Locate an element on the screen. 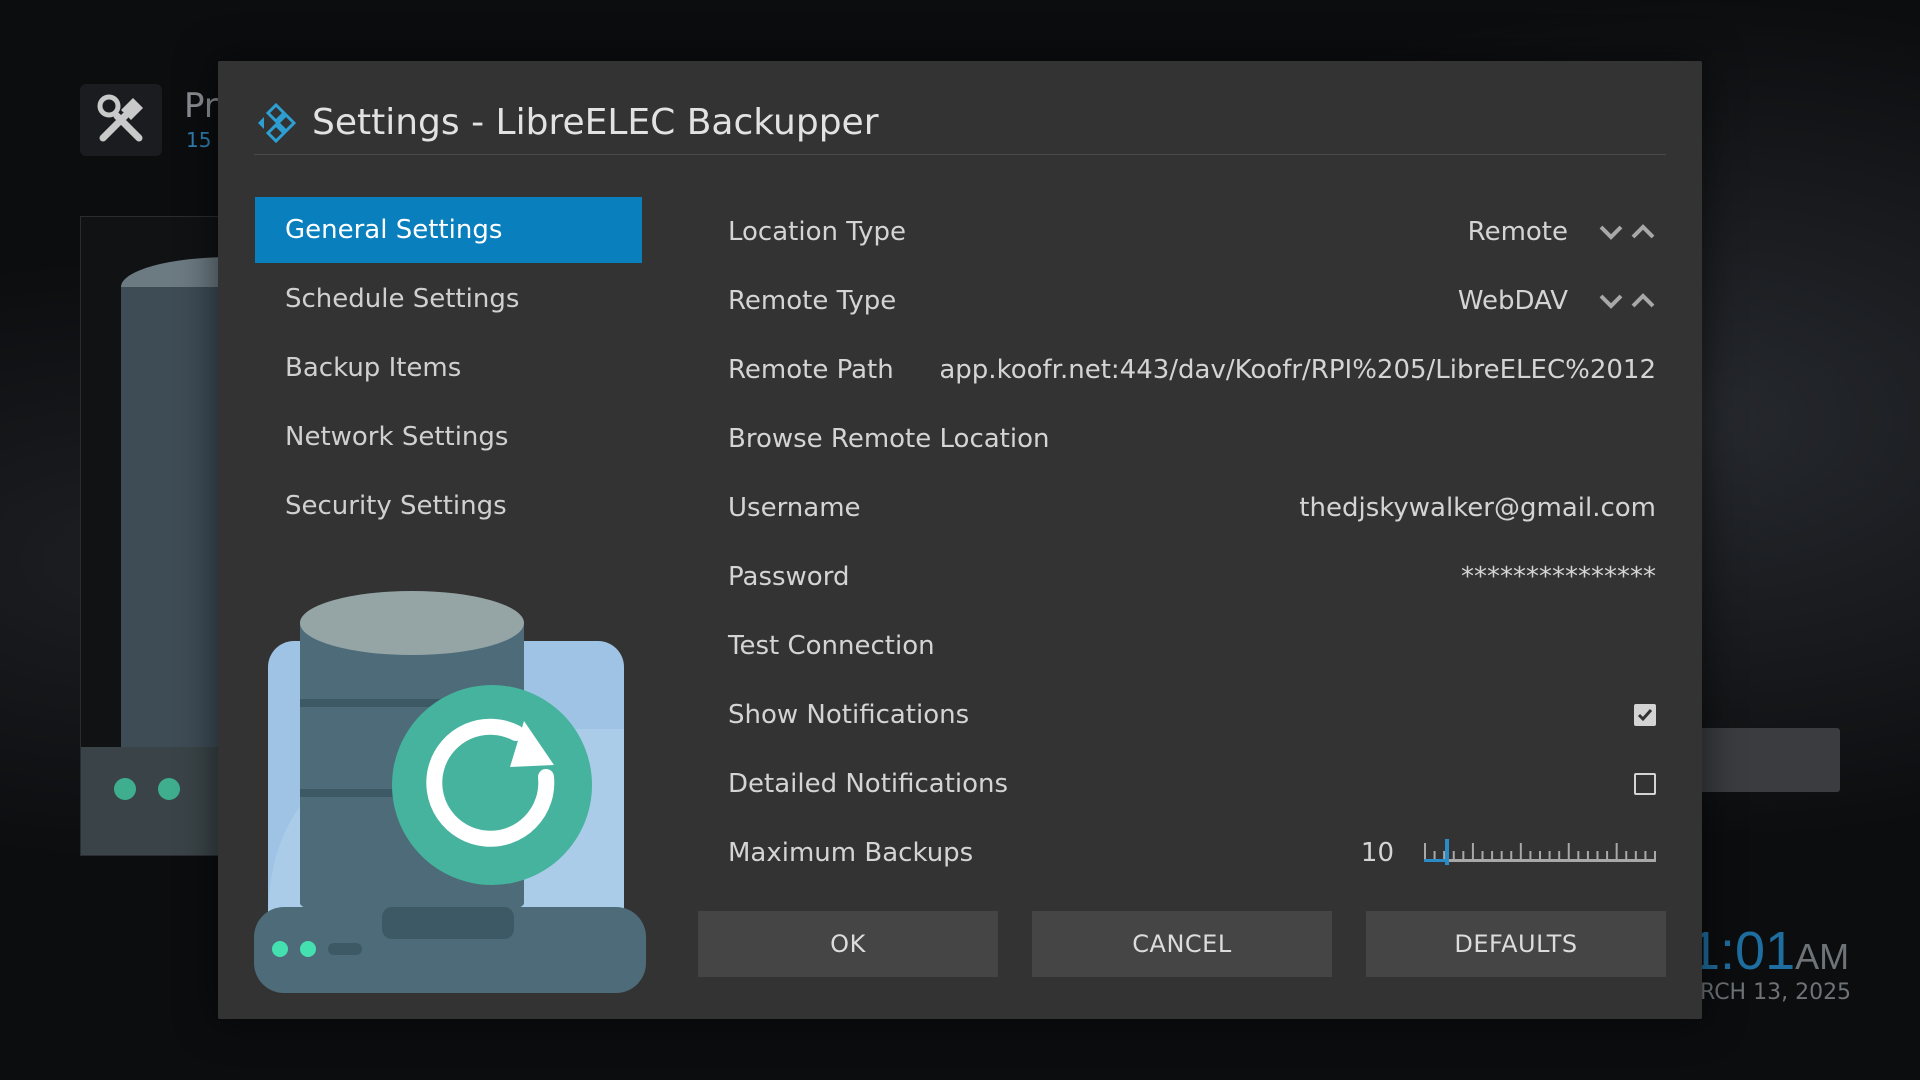  dialog-header: Settings - LibreELEC Backupper is located at coordinates (960, 123).